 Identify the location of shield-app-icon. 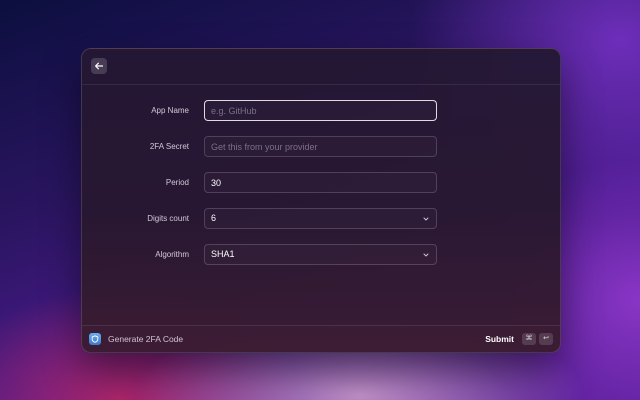
(95, 339).